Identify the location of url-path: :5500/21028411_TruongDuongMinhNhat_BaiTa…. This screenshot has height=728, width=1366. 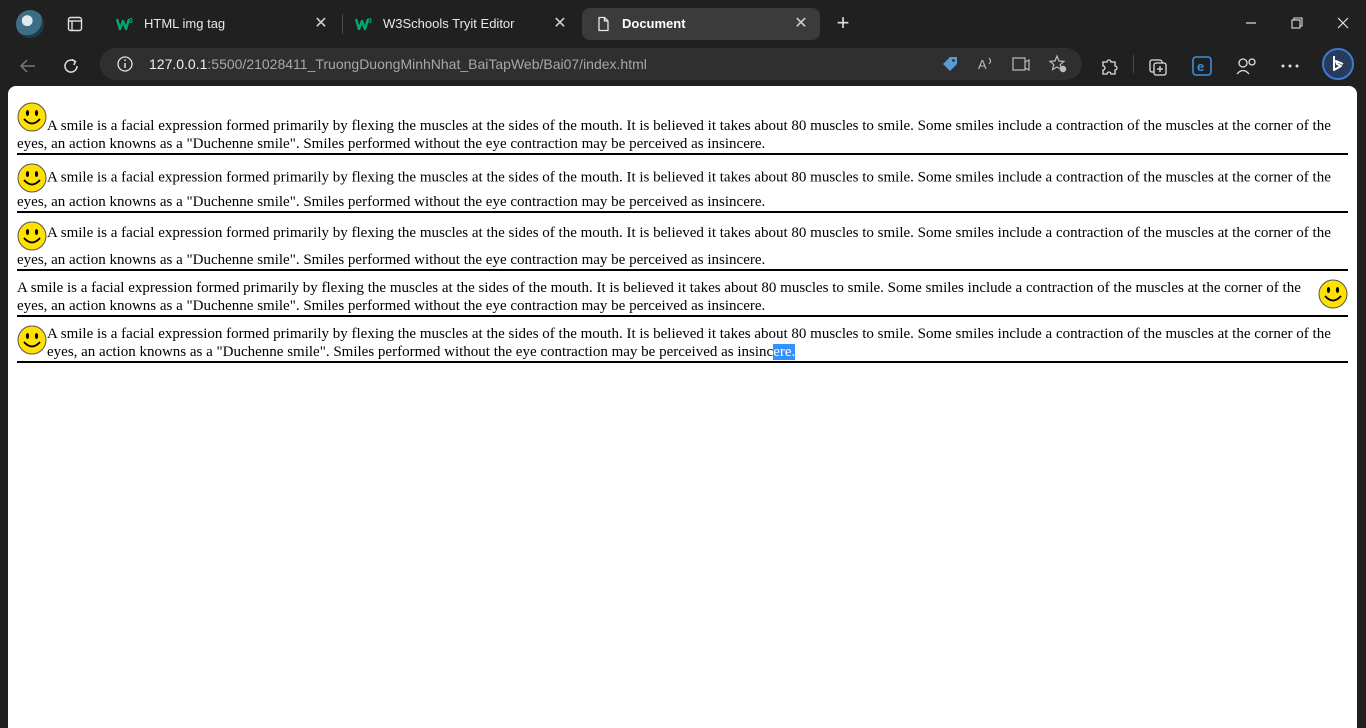
(427, 64).